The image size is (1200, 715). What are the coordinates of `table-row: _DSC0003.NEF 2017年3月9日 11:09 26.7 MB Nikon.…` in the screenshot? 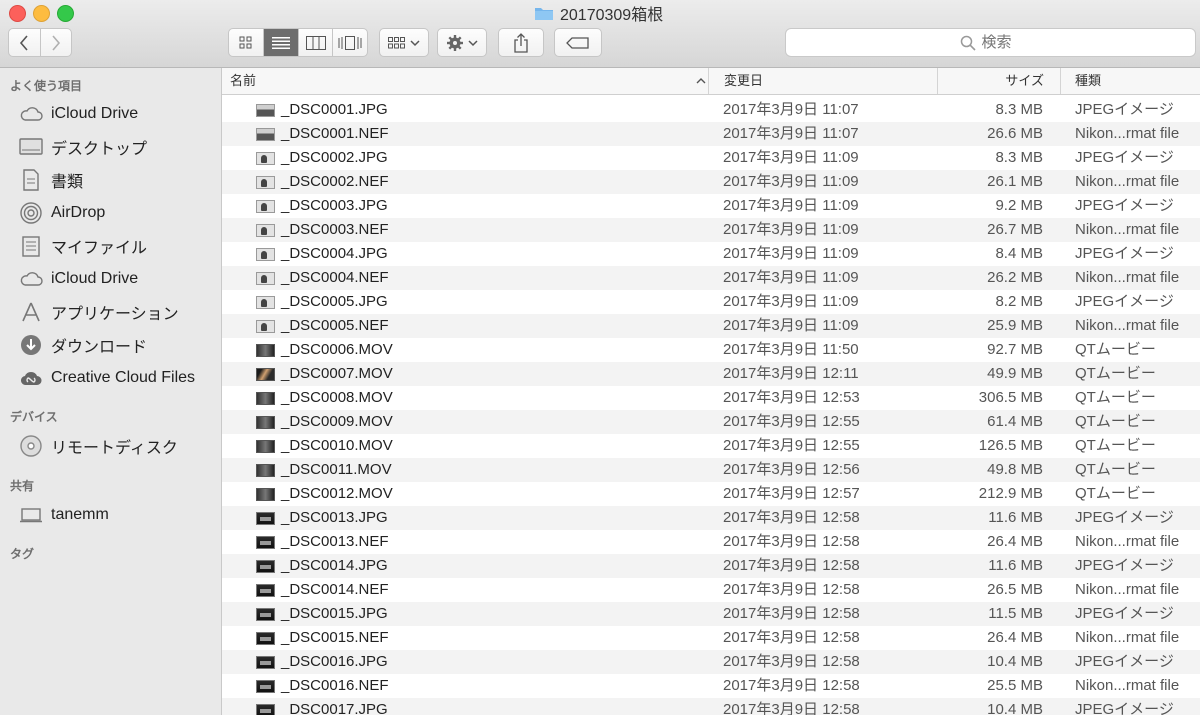 It's located at (711, 230).